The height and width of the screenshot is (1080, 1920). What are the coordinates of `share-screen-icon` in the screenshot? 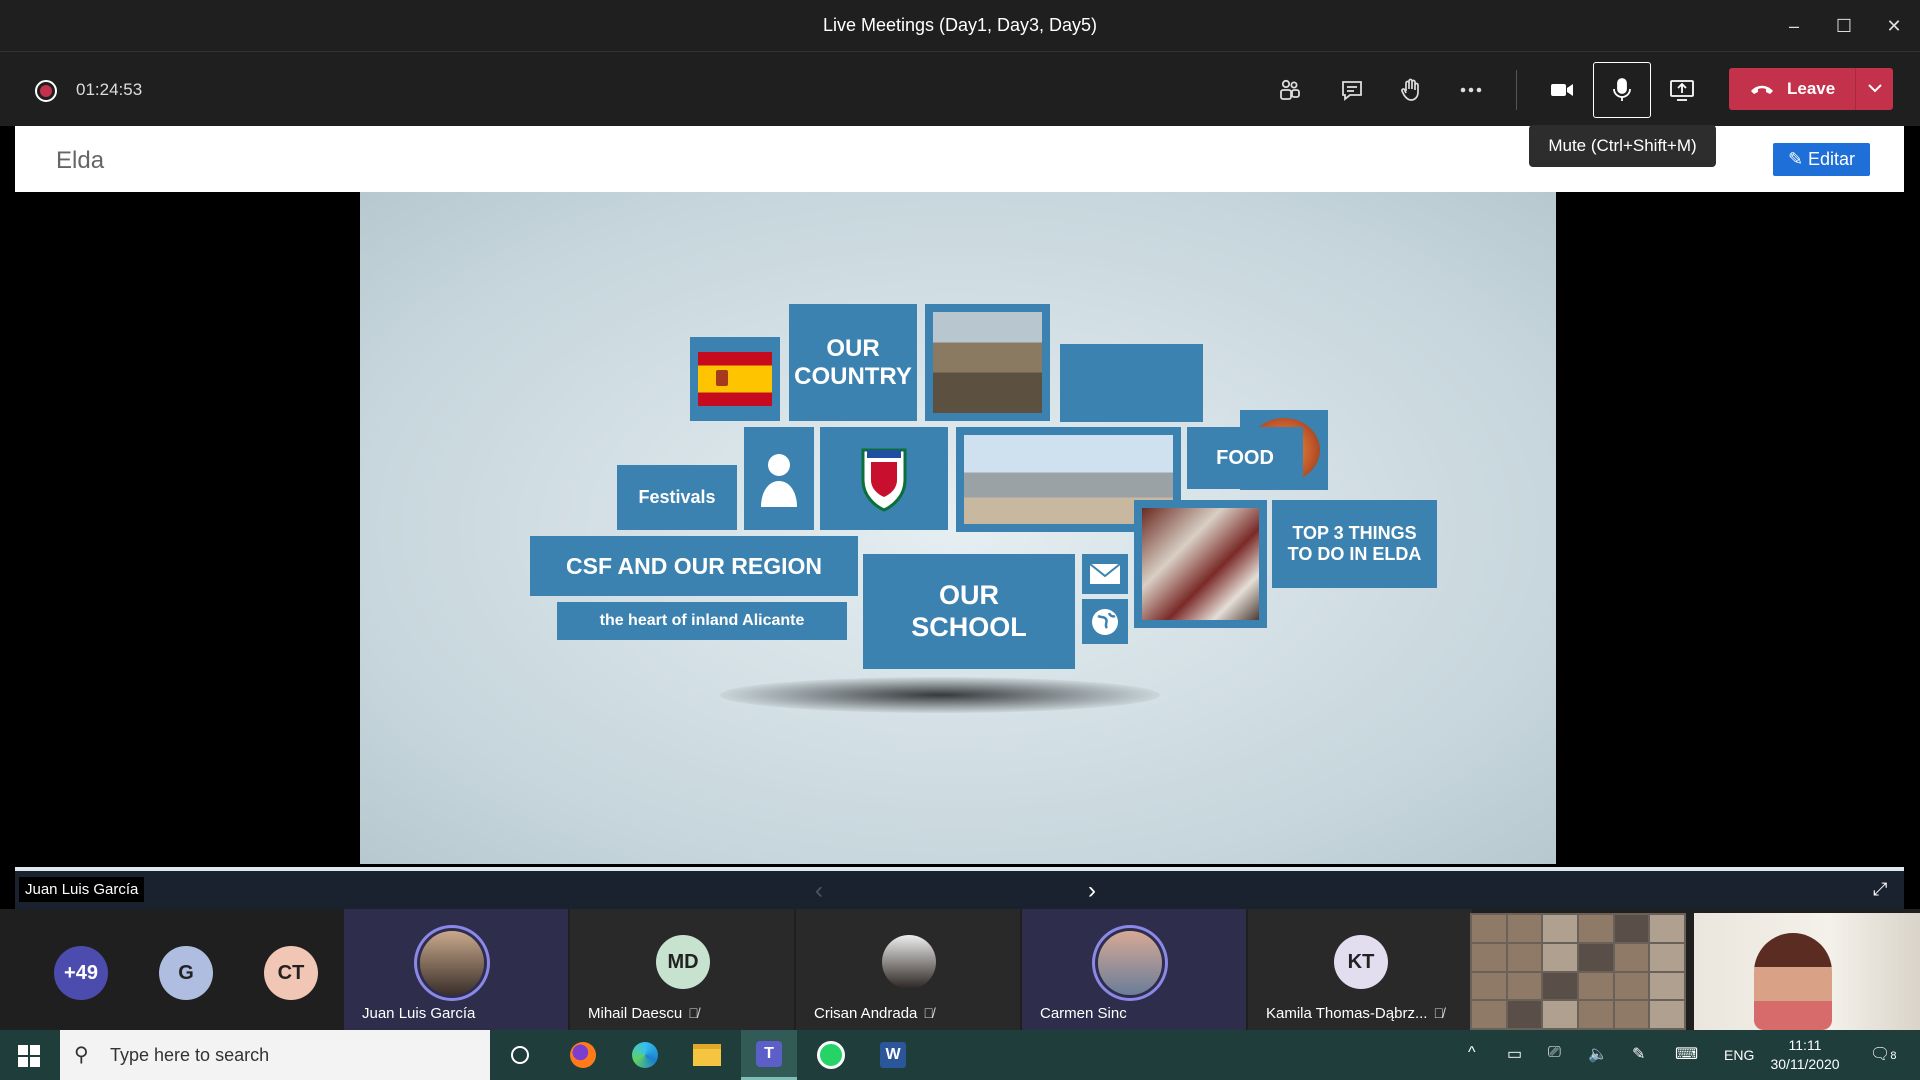 It's located at (1682, 90).